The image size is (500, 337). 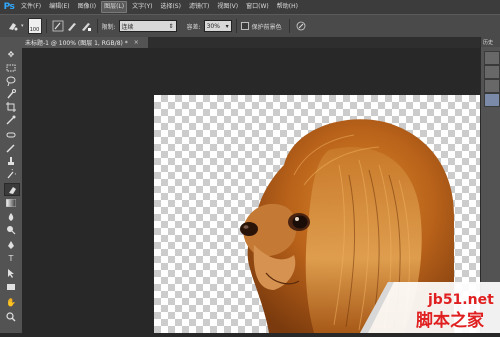 I want to click on pen-icon, so click(x=11, y=244).